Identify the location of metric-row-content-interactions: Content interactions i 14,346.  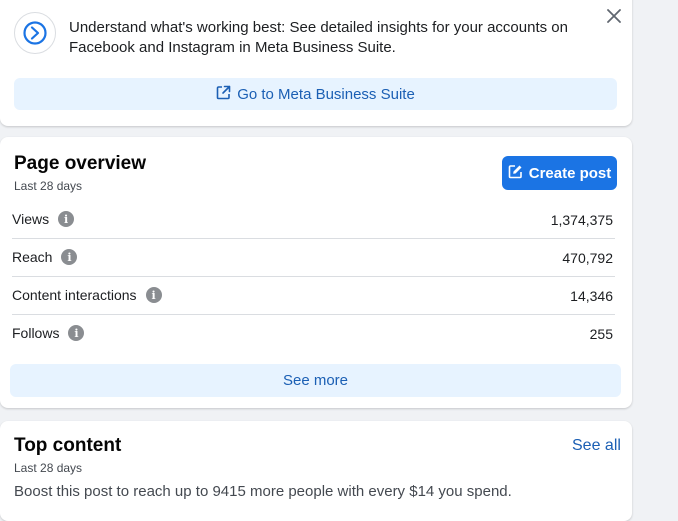
(313, 296).